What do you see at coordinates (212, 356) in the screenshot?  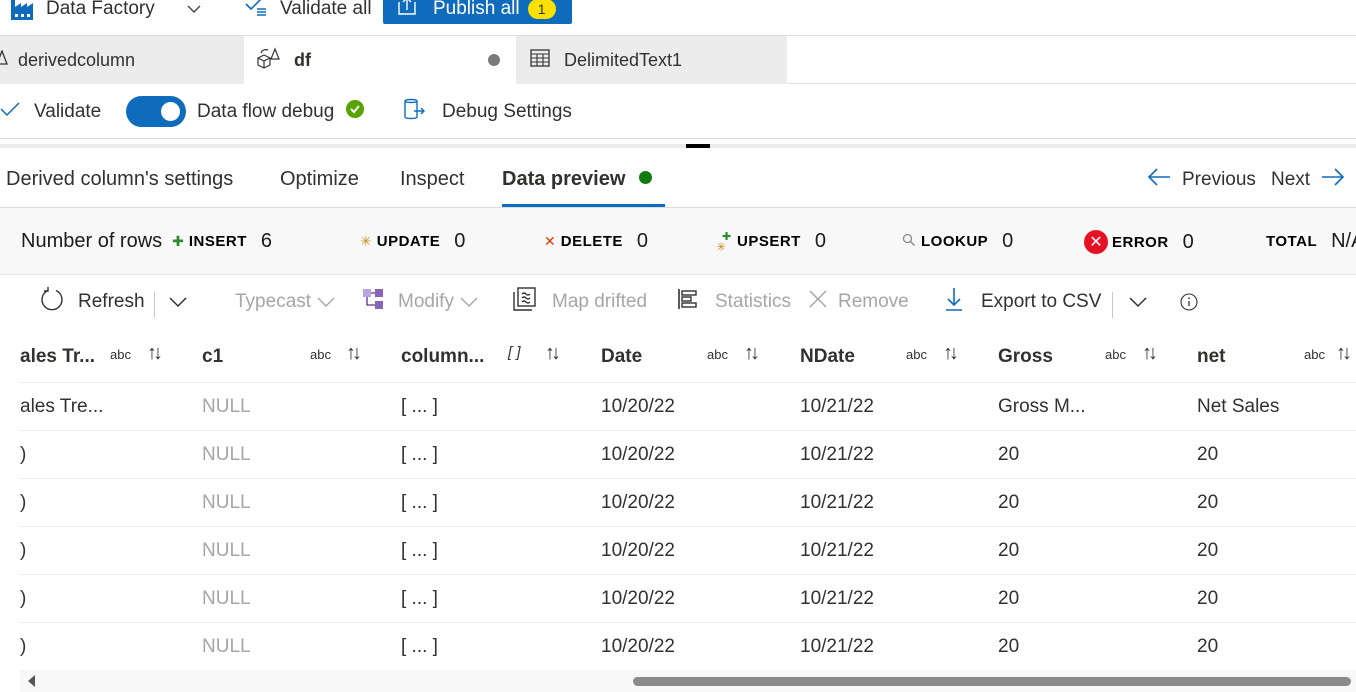 I see `column-header-name: c1` at bounding box center [212, 356].